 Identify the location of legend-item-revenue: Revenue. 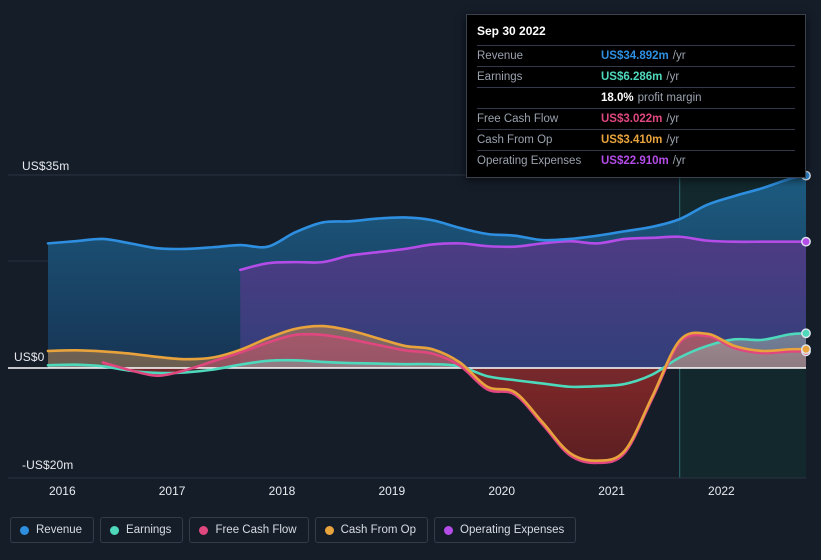
(52, 530).